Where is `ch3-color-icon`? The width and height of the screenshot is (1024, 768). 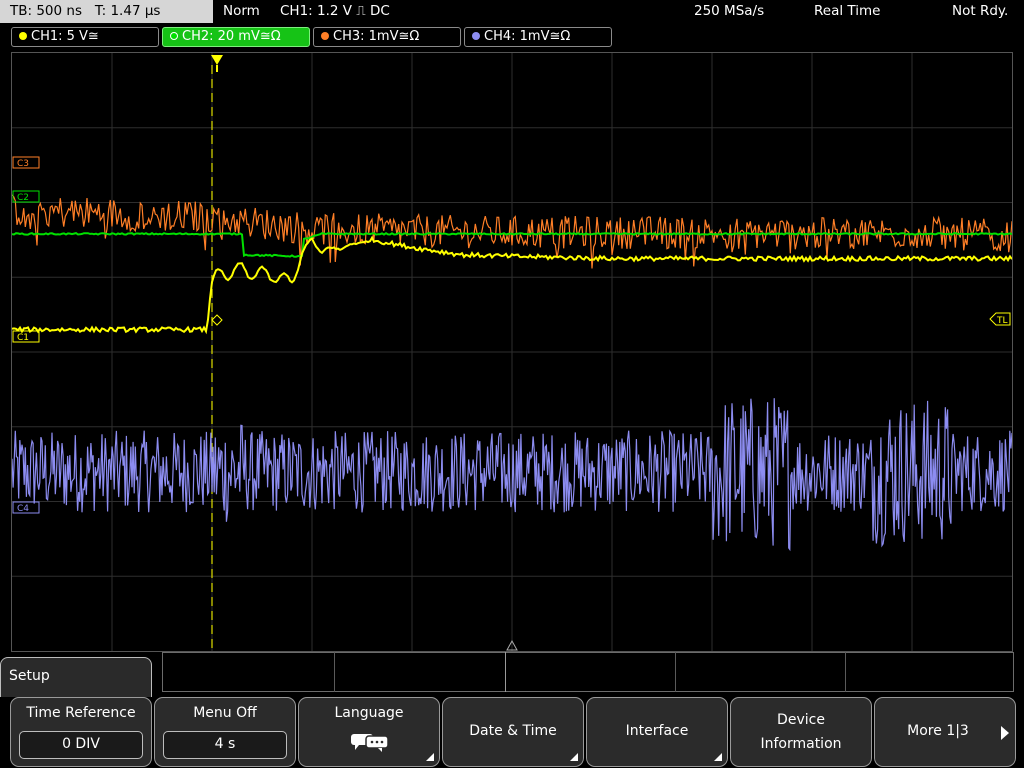
ch3-color-icon is located at coordinates (325, 36).